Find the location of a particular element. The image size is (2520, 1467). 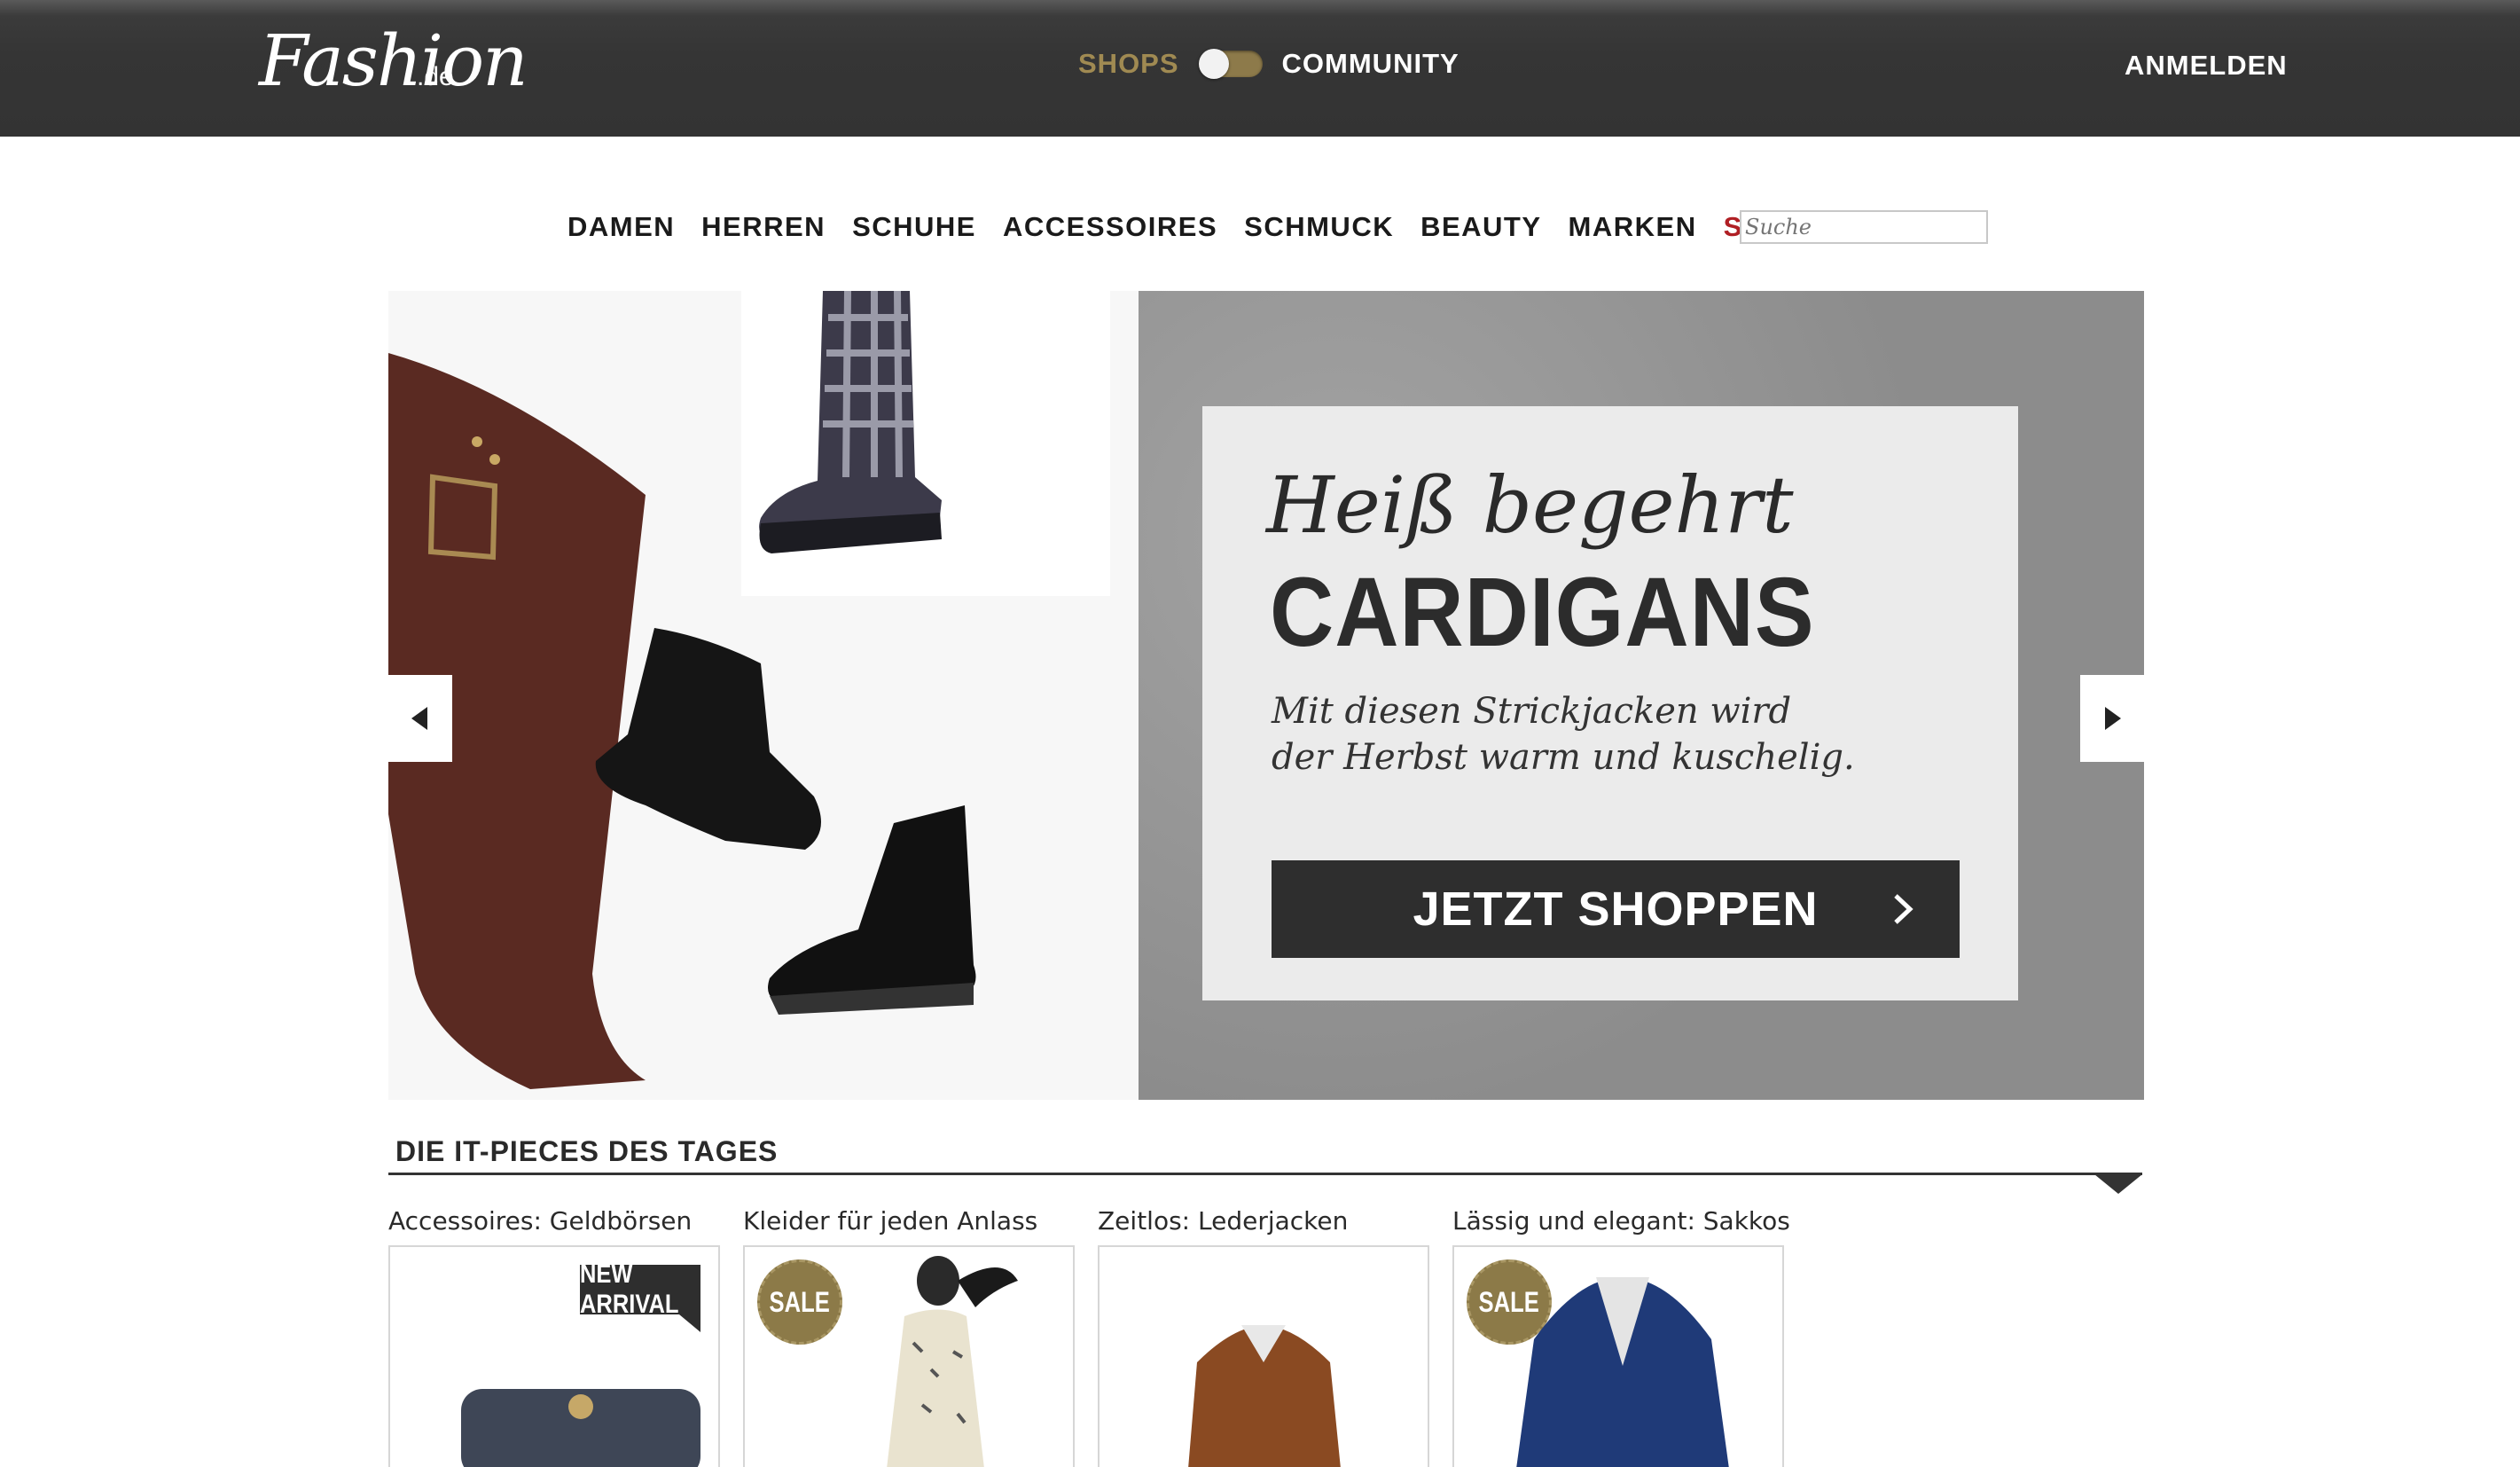

wallet-image is located at coordinates (580, 1428).